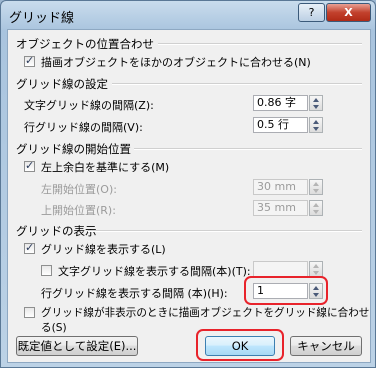 The image size is (376, 368). I want to click on vertical-origin-spinner, so click(316, 208).